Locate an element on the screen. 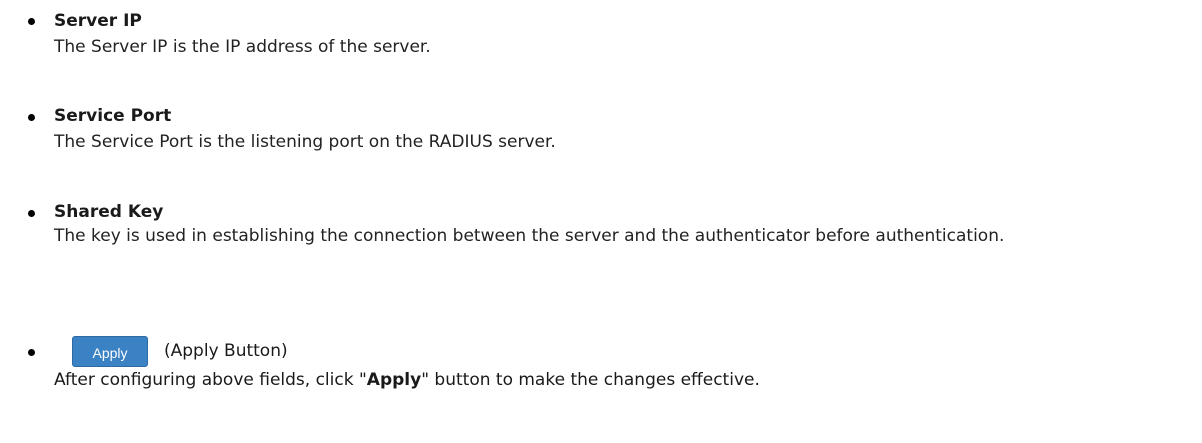 This screenshot has width=1202, height=443. desc-apply-bold: Apply is located at coordinates (394, 380).